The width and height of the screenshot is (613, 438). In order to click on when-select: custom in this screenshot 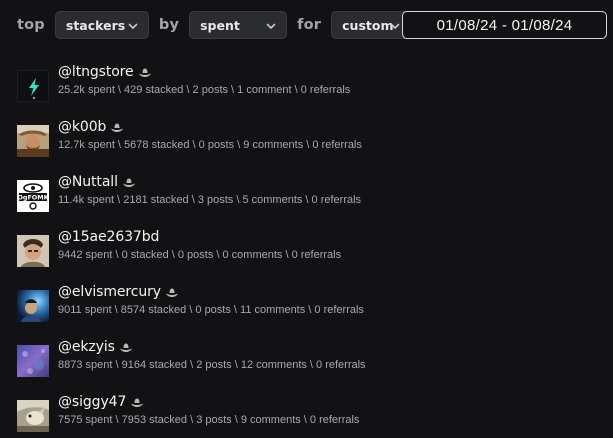, I will do `click(371, 25)`.